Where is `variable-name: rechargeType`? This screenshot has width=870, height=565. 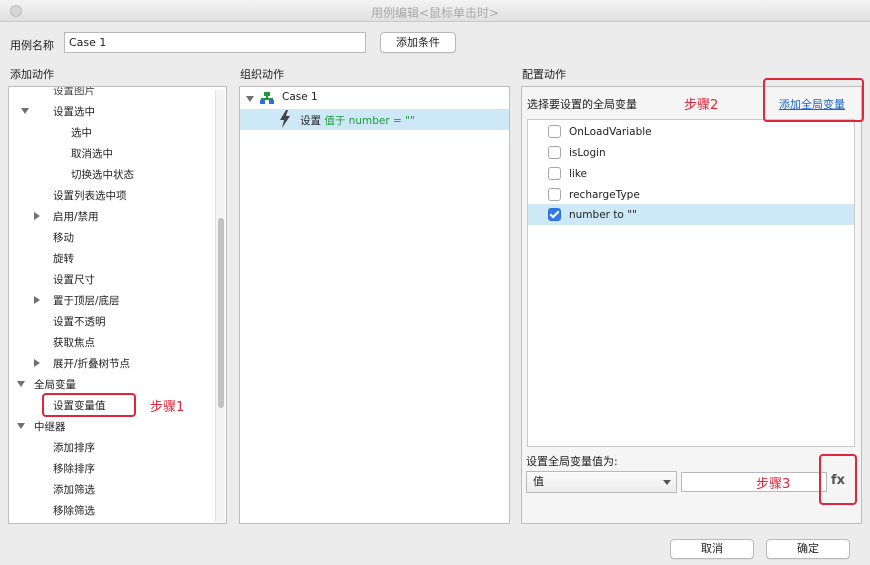 variable-name: rechargeType is located at coordinates (604, 195).